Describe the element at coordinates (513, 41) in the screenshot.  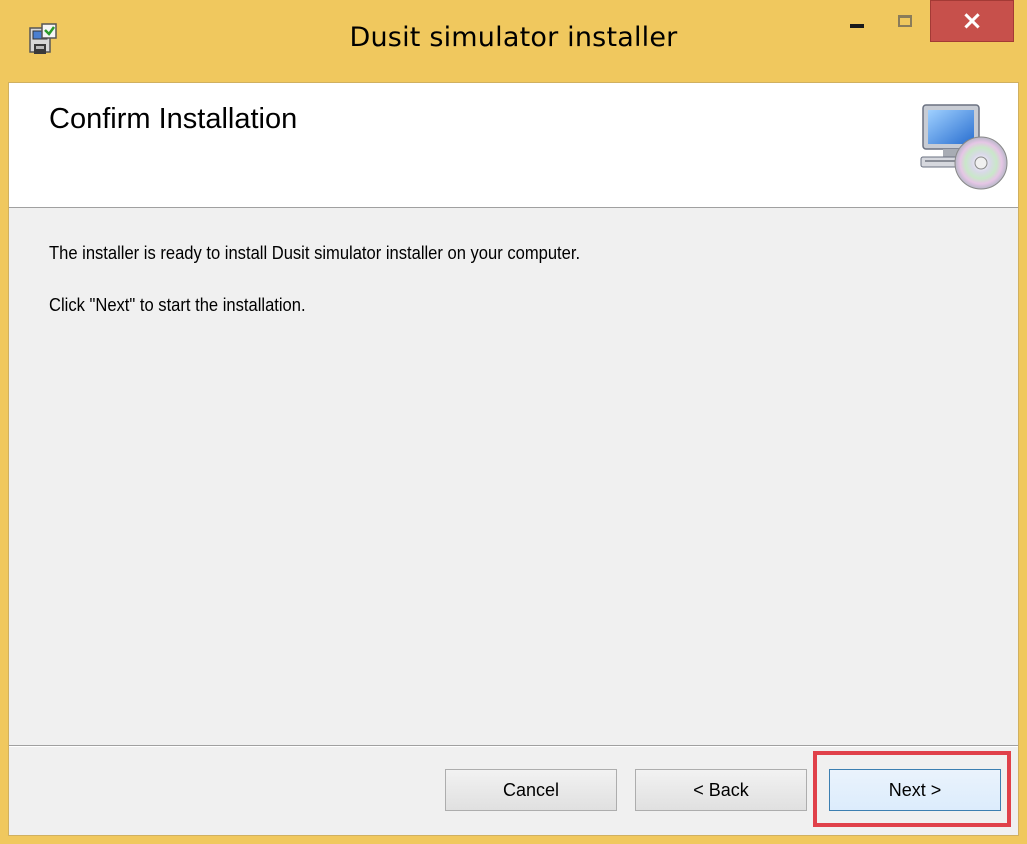
I see `title-bar: Dusit simulator installer ×` at that location.